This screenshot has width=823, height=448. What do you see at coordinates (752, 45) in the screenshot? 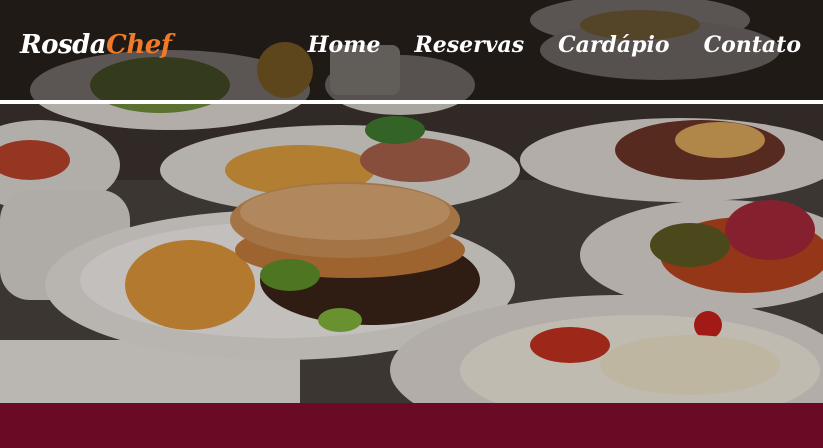
I see `nav-contato: Contato` at bounding box center [752, 45].